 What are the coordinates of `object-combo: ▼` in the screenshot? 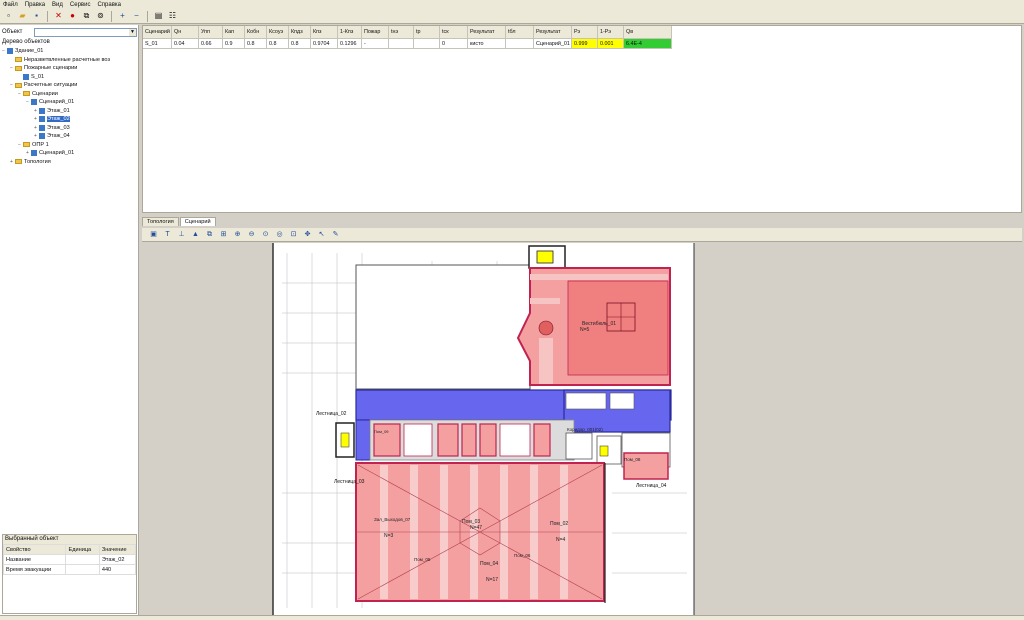 It's located at (85, 32).